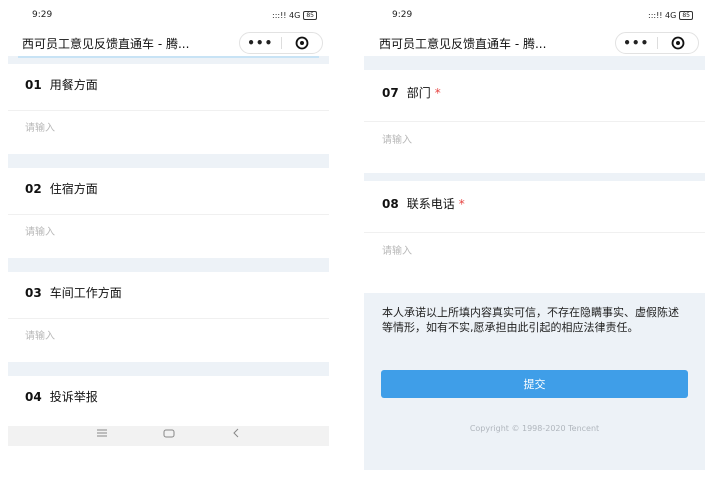 This screenshot has height=488, width=715. I want to click on question-title: 07 部门 *, so click(411, 93).